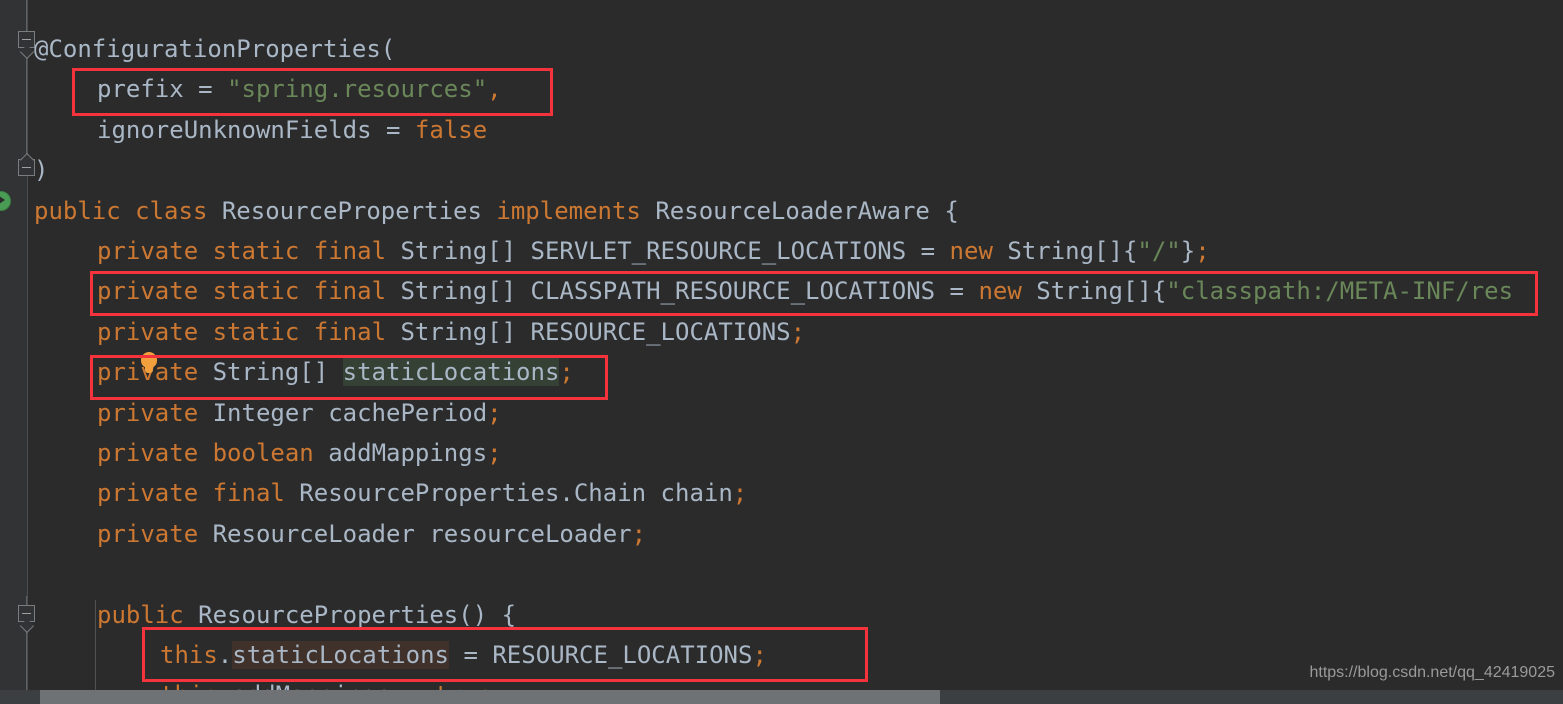 This screenshot has width=1563, height=704. I want to click on line-static-locations-field-token-3: ;, so click(566, 372).